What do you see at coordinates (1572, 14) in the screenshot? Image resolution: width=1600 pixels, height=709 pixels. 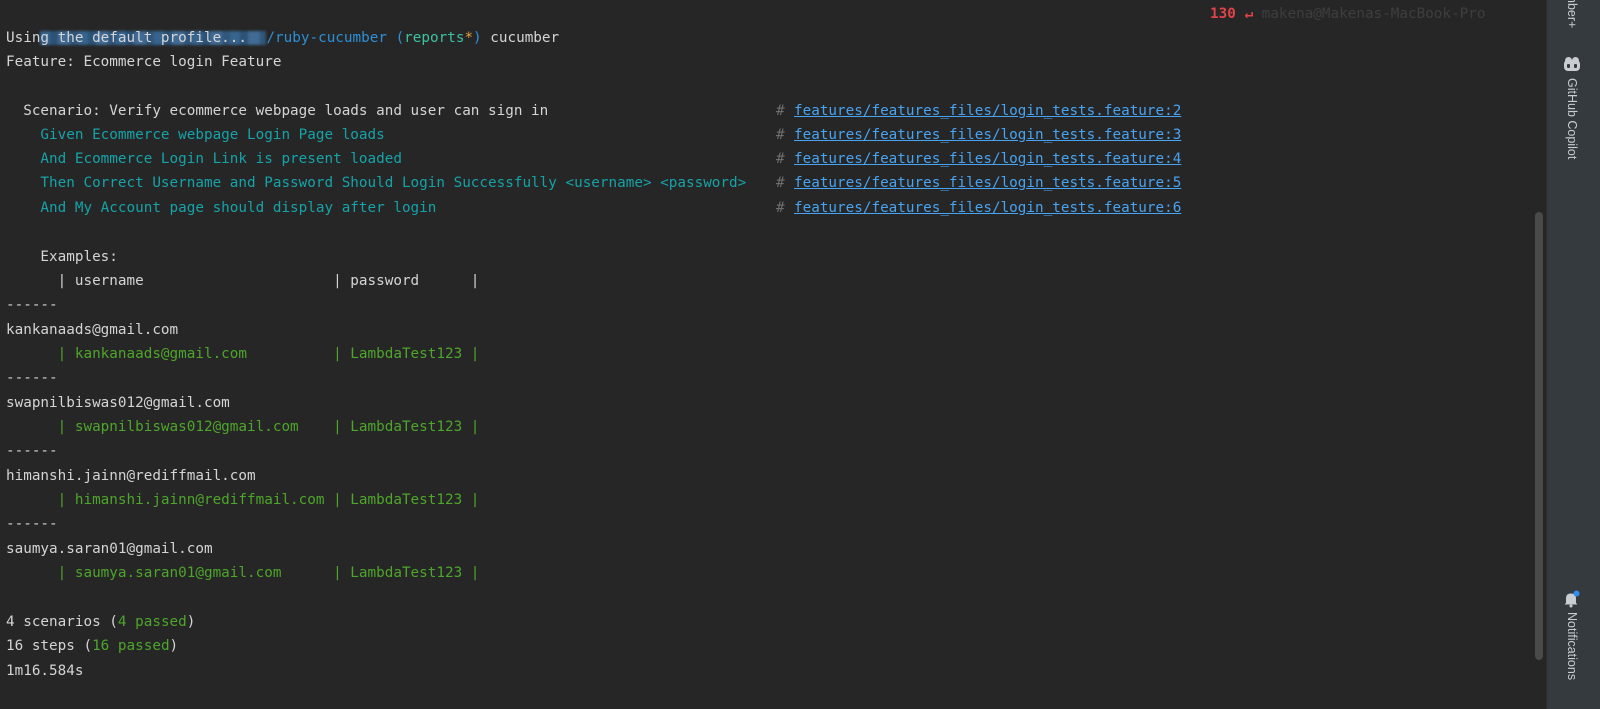 I see `tool-window-partial: nber+` at bounding box center [1572, 14].